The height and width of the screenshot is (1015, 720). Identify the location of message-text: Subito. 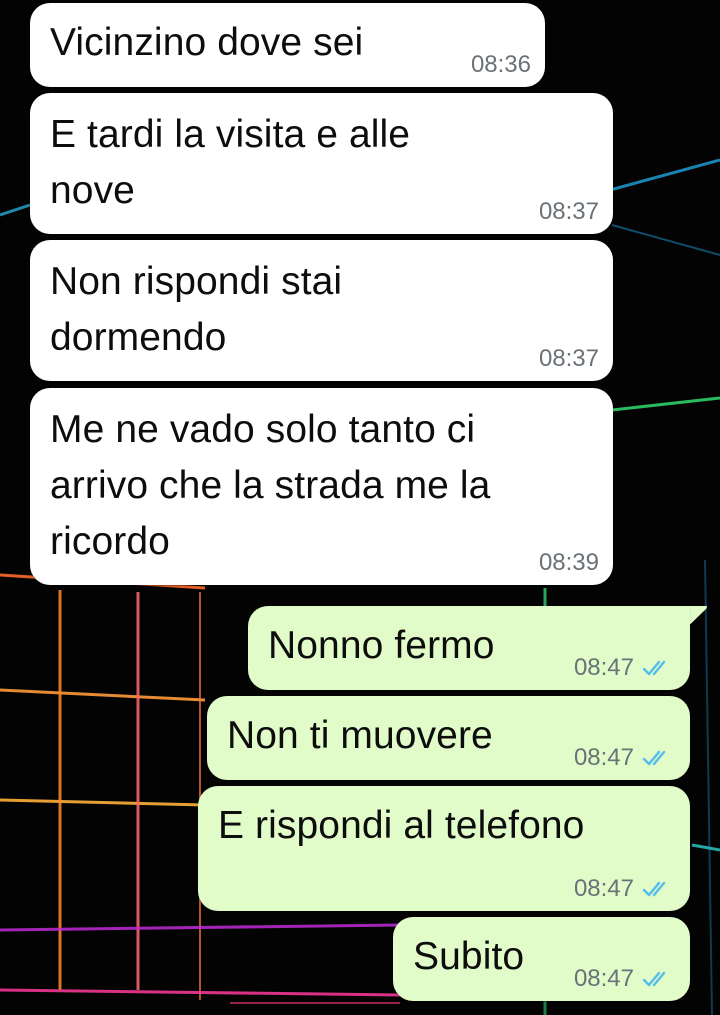
(469, 956).